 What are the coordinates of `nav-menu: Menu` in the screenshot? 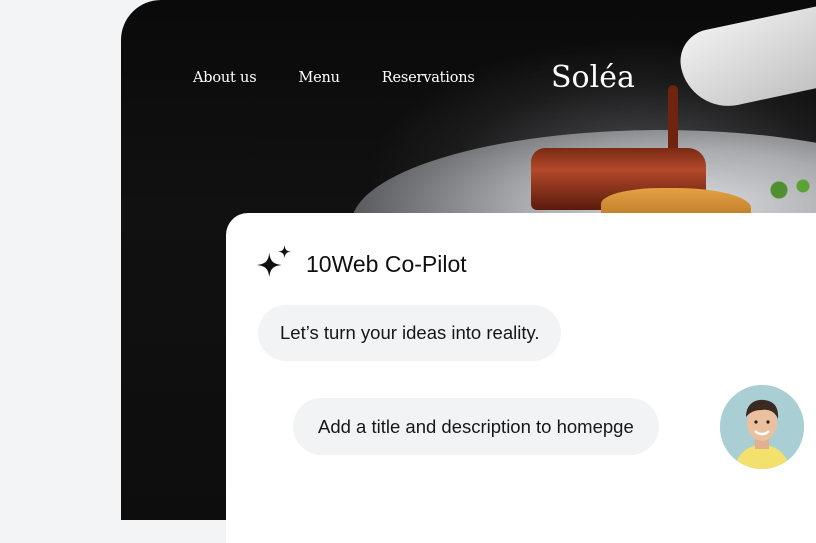 It's located at (319, 78).